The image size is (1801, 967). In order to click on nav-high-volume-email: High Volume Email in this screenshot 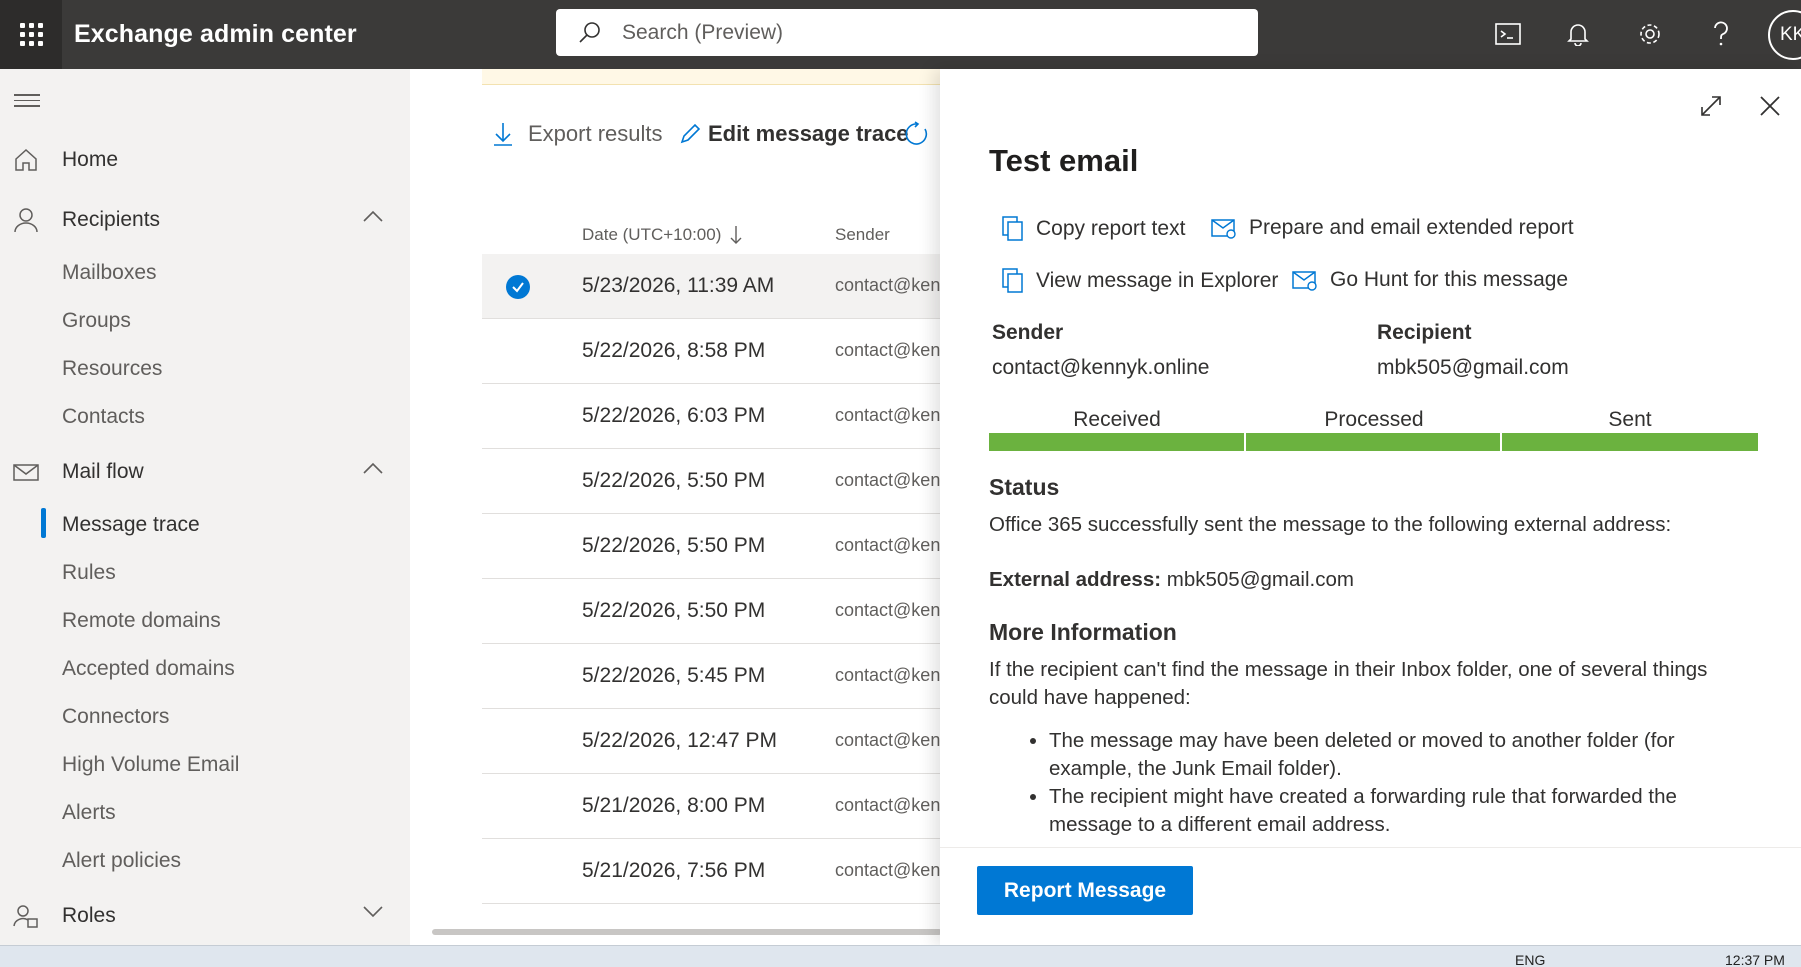, I will do `click(150, 765)`.